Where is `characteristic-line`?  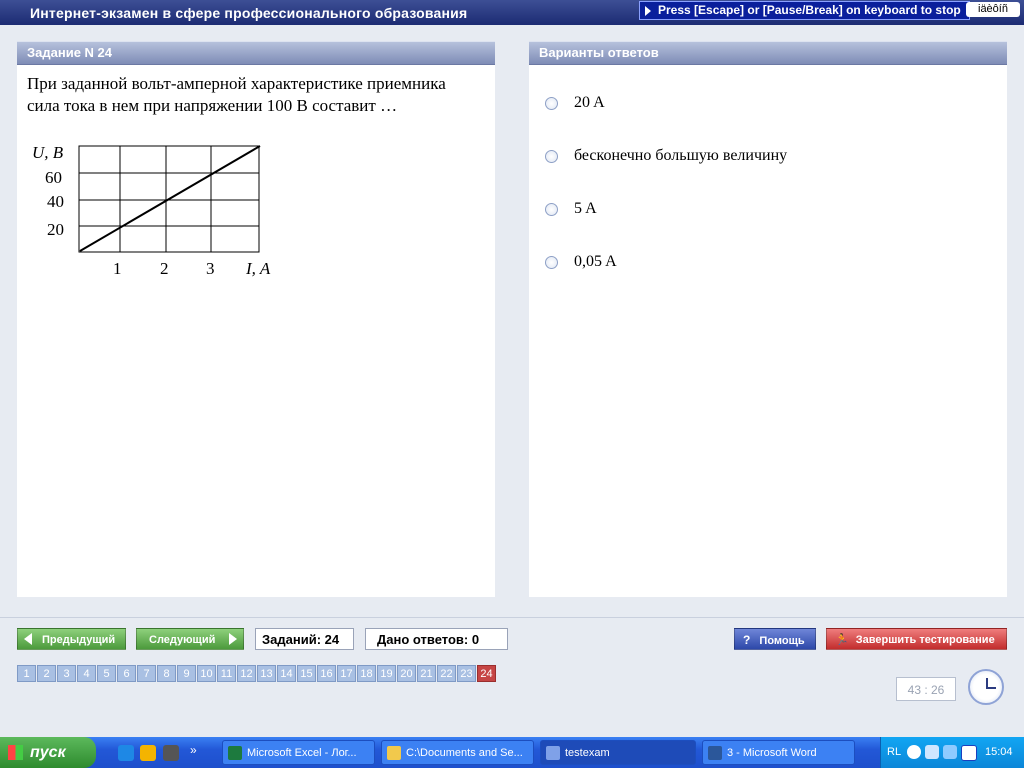 characteristic-line is located at coordinates (170, 198).